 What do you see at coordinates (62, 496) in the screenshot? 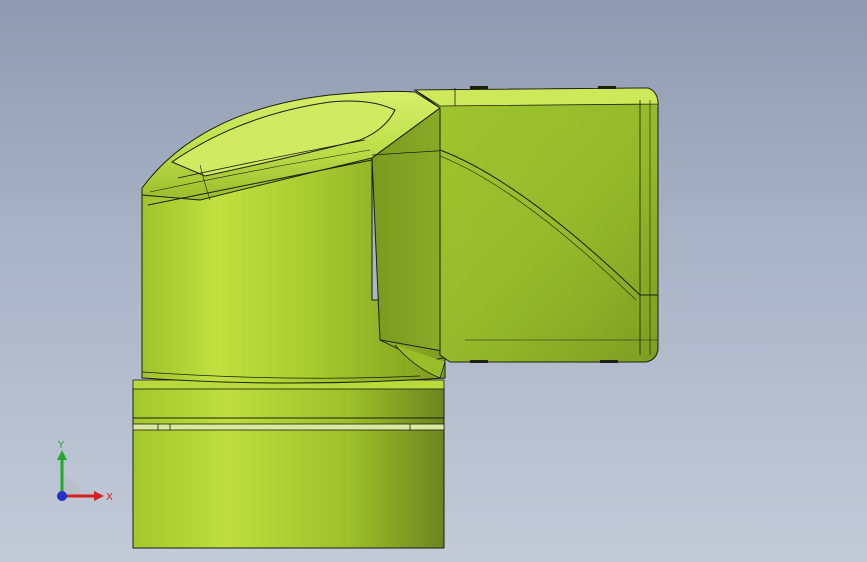
I see `z-axis-dot` at bounding box center [62, 496].